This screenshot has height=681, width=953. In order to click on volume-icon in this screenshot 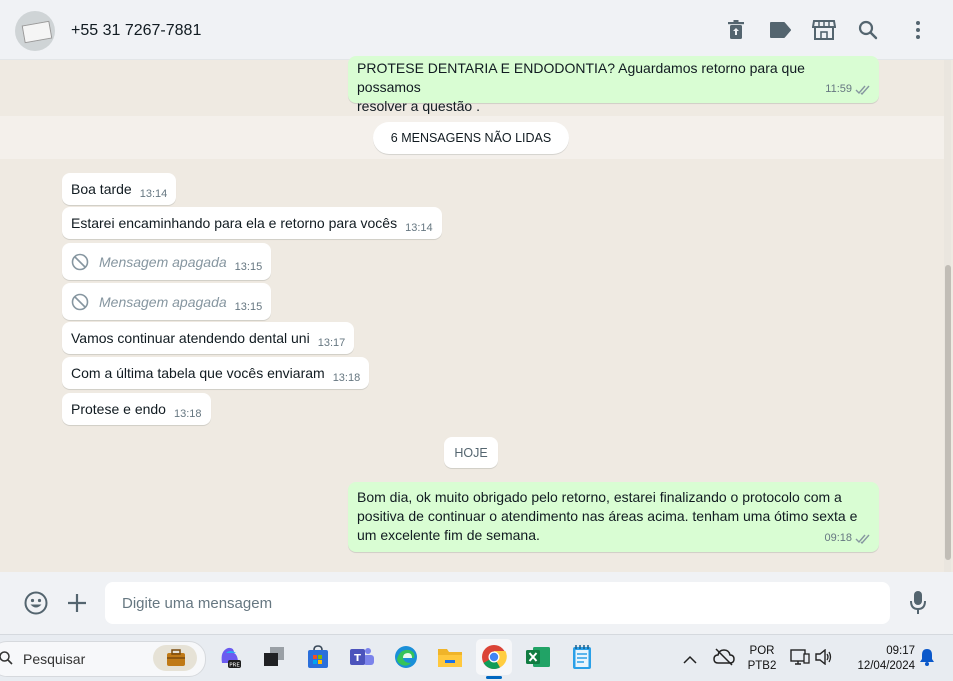, I will do `click(824, 658)`.